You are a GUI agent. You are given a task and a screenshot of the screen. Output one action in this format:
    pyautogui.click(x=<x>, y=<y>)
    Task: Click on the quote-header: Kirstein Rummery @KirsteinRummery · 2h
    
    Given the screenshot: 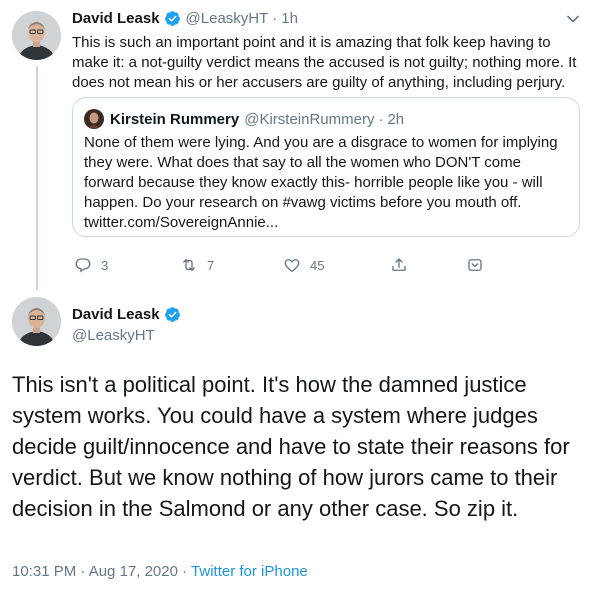 What is the action you would take?
    pyautogui.click(x=244, y=119)
    